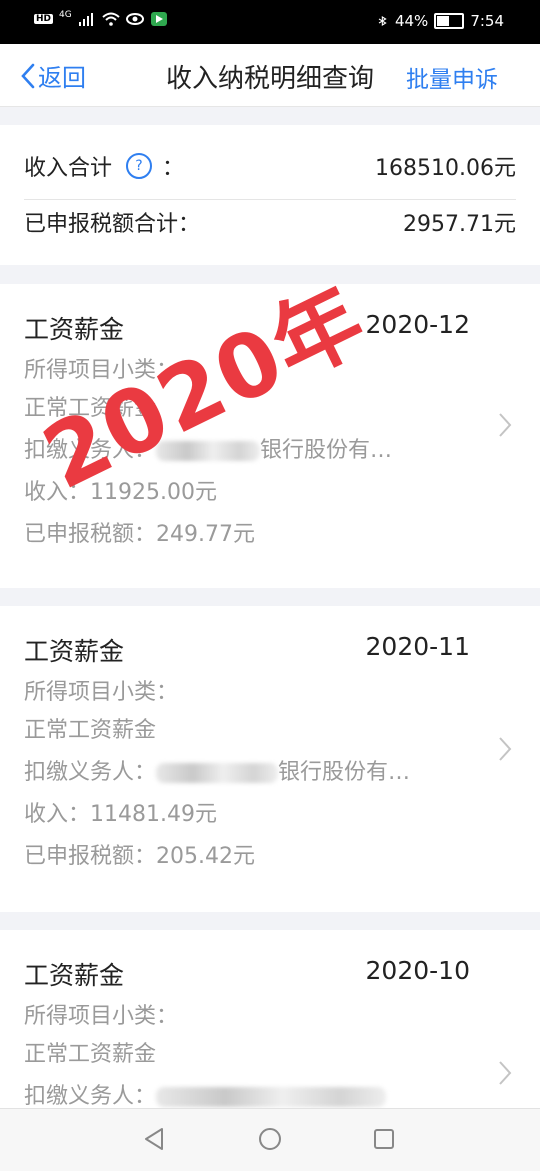 This screenshot has height=1171, width=540. Describe the element at coordinates (65, 15) in the screenshot. I see `network-type: 4G` at that location.